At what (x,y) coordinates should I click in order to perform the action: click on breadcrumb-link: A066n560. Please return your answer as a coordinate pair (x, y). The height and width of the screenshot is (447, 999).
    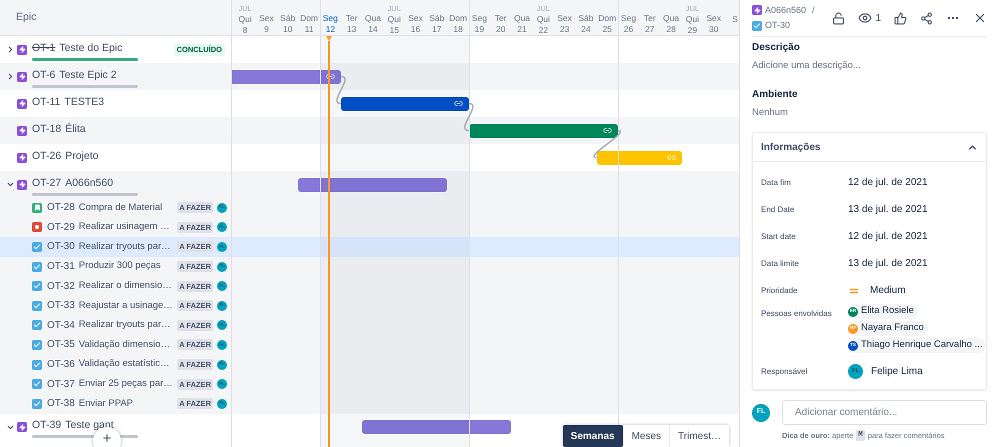
    Looking at the image, I should click on (785, 10).